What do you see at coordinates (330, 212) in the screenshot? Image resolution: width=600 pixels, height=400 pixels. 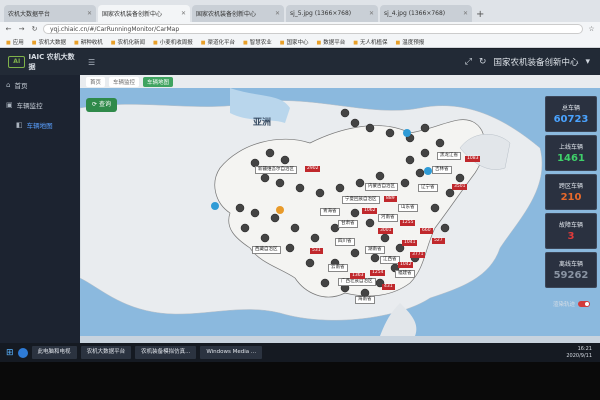 I see `region-tag: 青海省` at bounding box center [330, 212].